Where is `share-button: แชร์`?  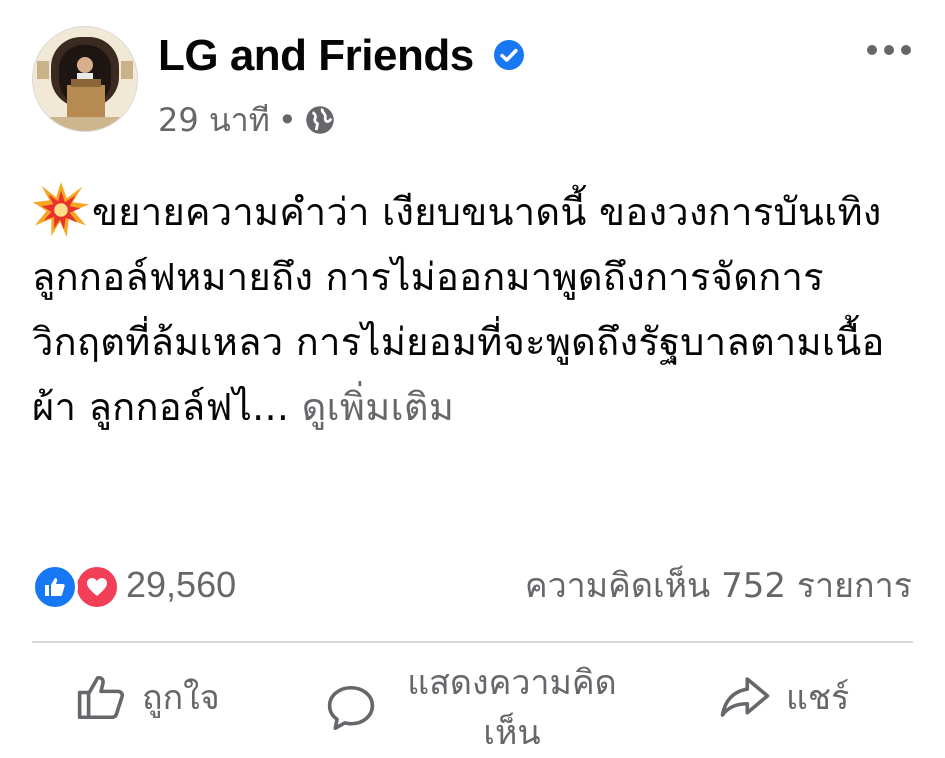 share-button: แชร์ is located at coordinates (783, 697).